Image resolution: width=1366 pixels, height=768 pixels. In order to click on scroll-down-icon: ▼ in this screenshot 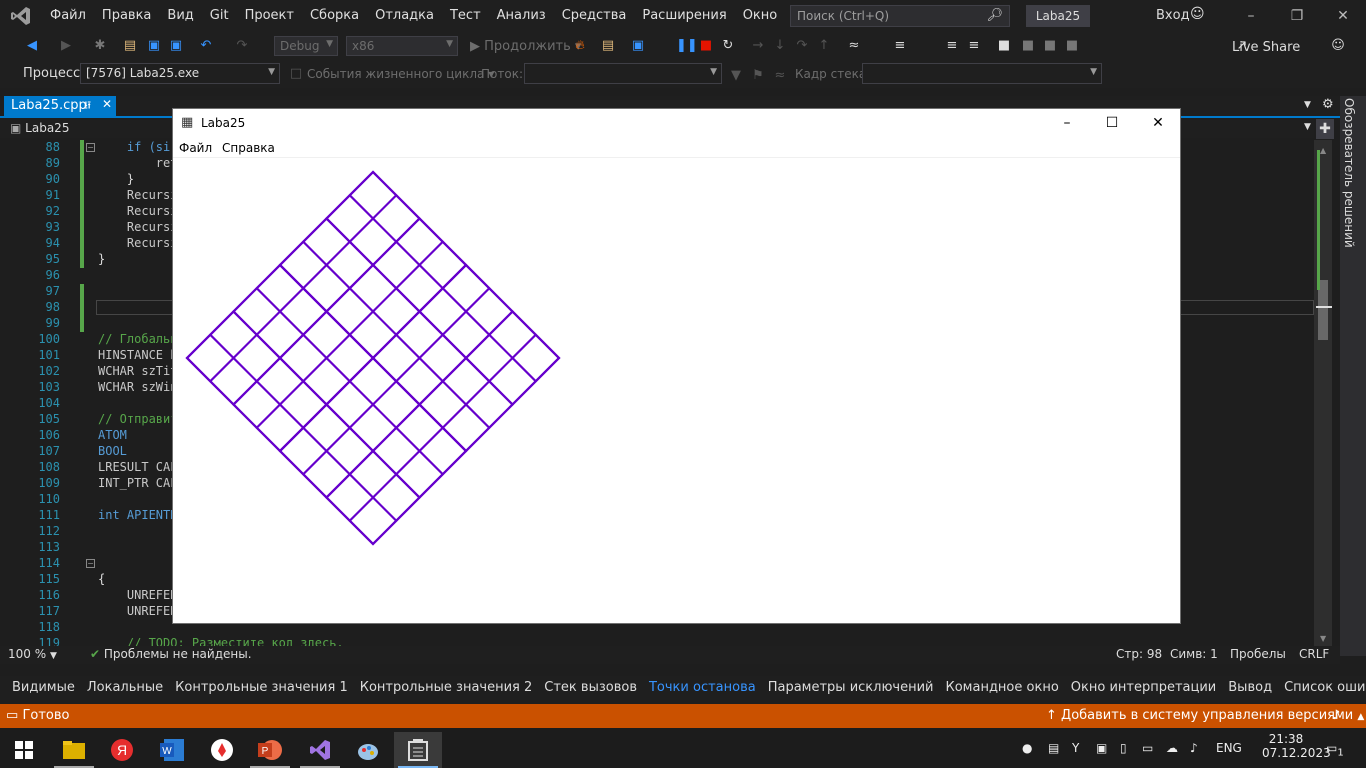, I will do `click(1323, 638)`.